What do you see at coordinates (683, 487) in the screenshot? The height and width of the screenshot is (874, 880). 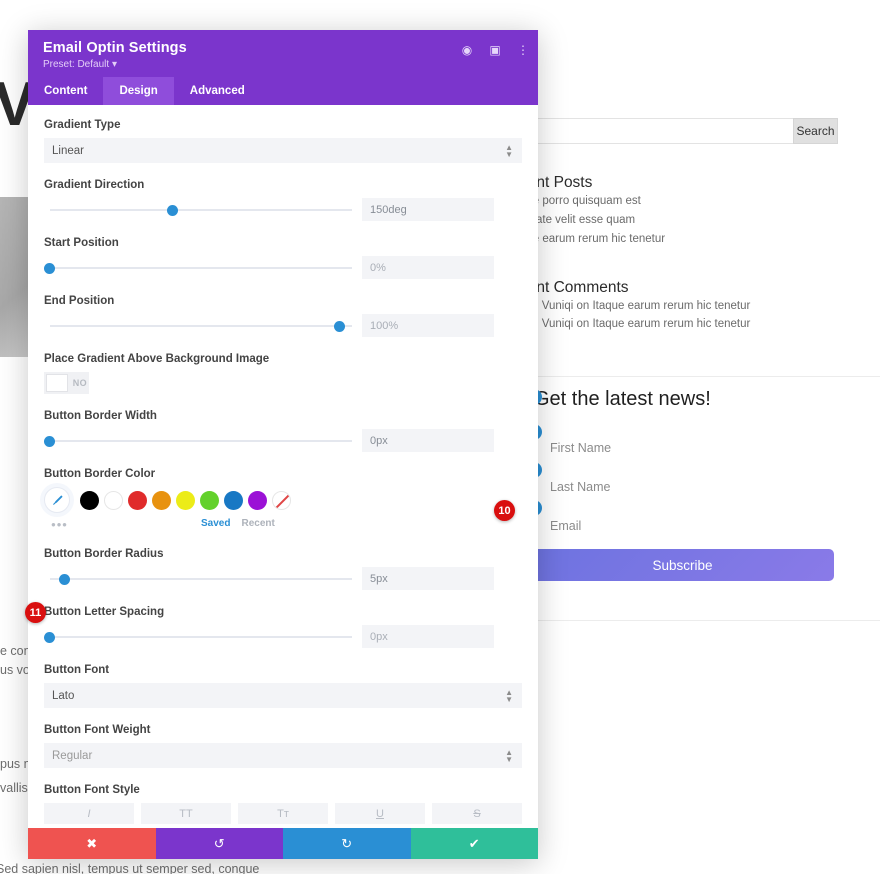 I see `last-name-input: Last Name` at bounding box center [683, 487].